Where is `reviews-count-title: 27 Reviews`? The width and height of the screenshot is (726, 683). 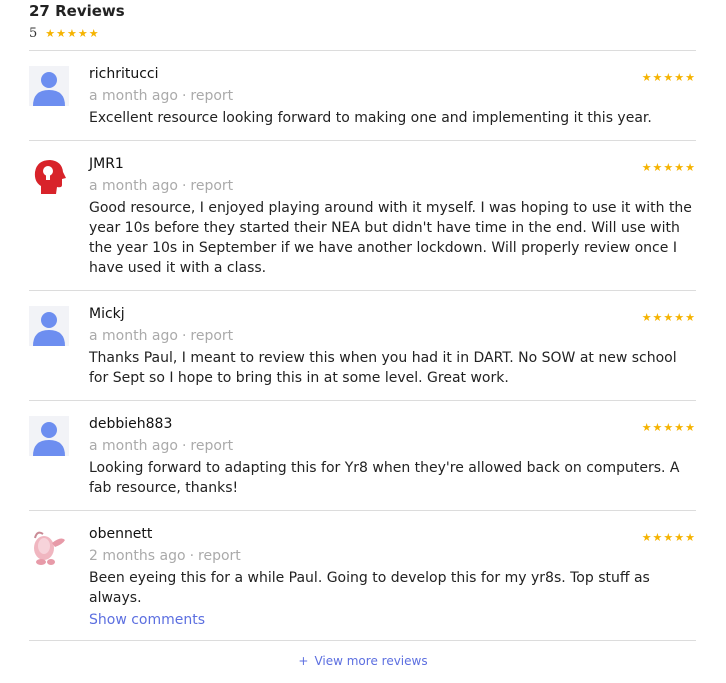 reviews-count-title: 27 Reviews is located at coordinates (77, 11).